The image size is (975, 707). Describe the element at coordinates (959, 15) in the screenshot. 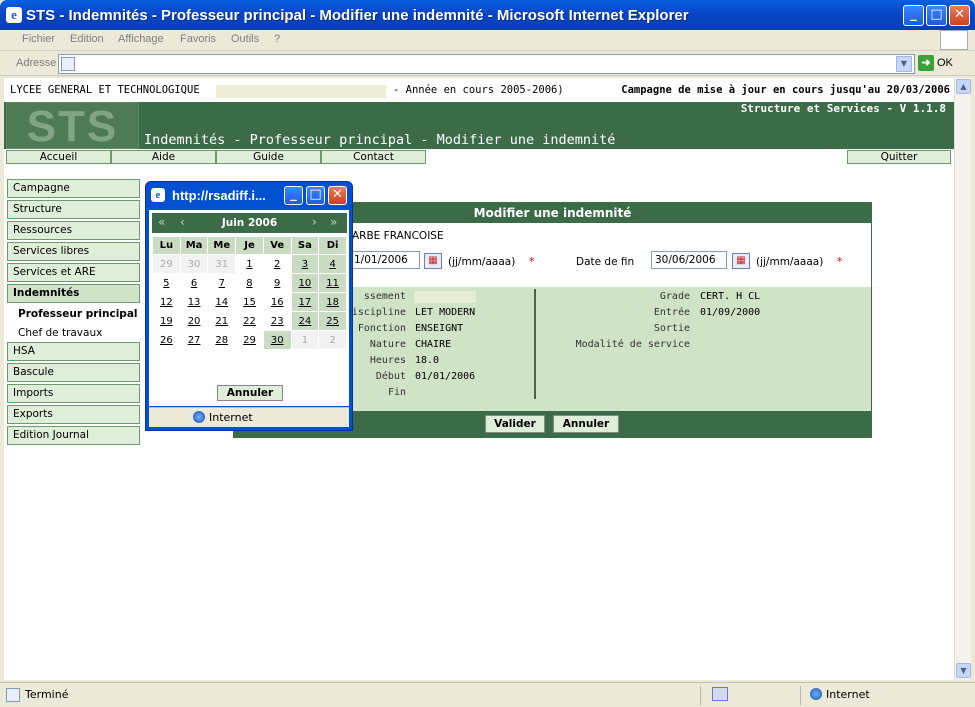

I see `close-button: ✕` at that location.